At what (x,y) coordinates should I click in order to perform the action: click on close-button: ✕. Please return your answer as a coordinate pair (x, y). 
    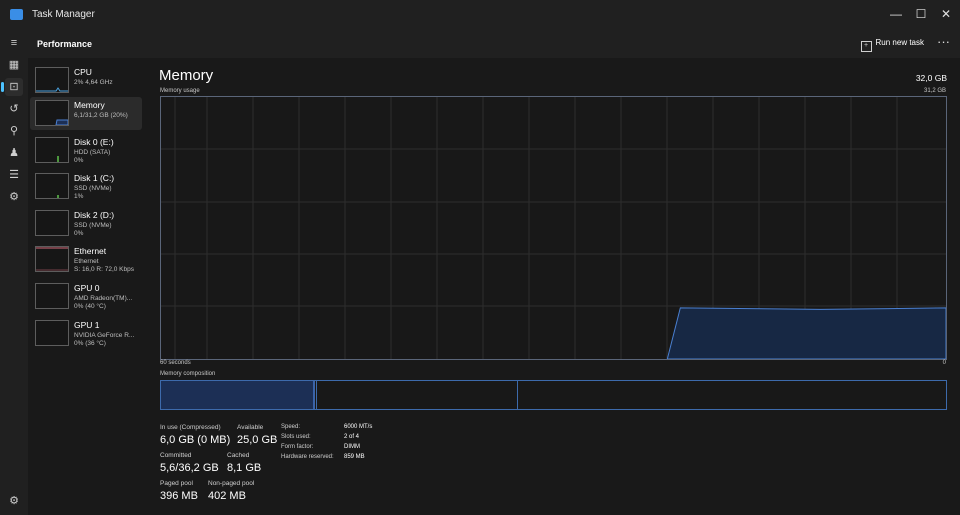
    Looking at the image, I should click on (946, 14).